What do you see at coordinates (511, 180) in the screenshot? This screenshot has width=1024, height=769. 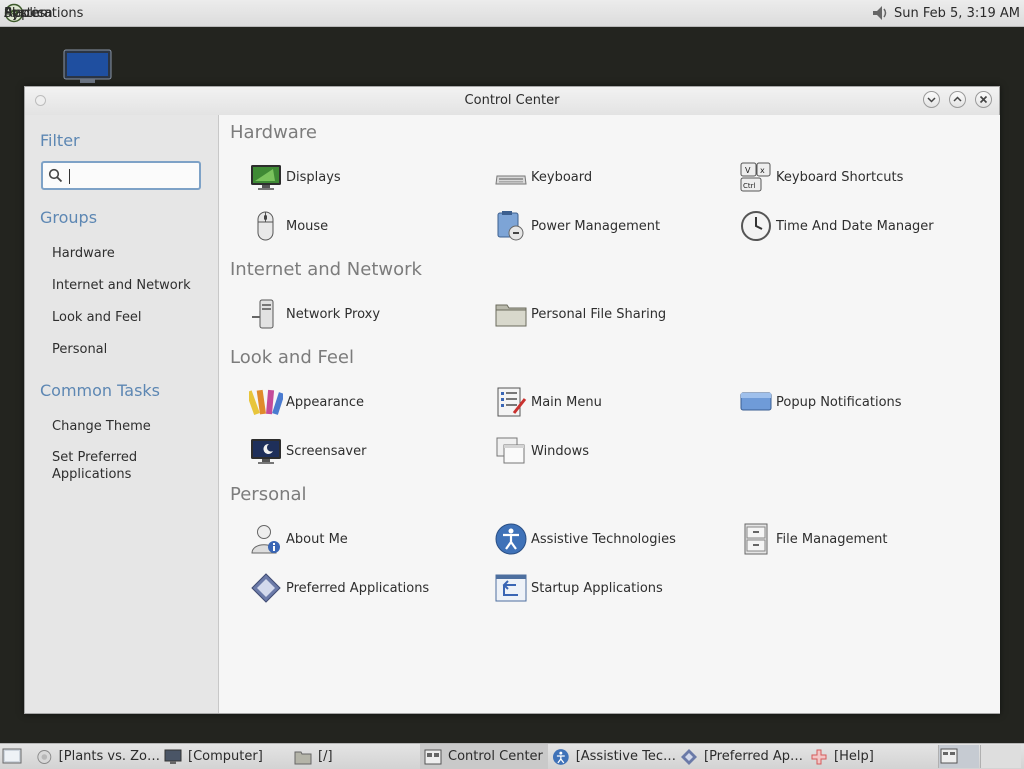 I see `keyboard-icon` at bounding box center [511, 180].